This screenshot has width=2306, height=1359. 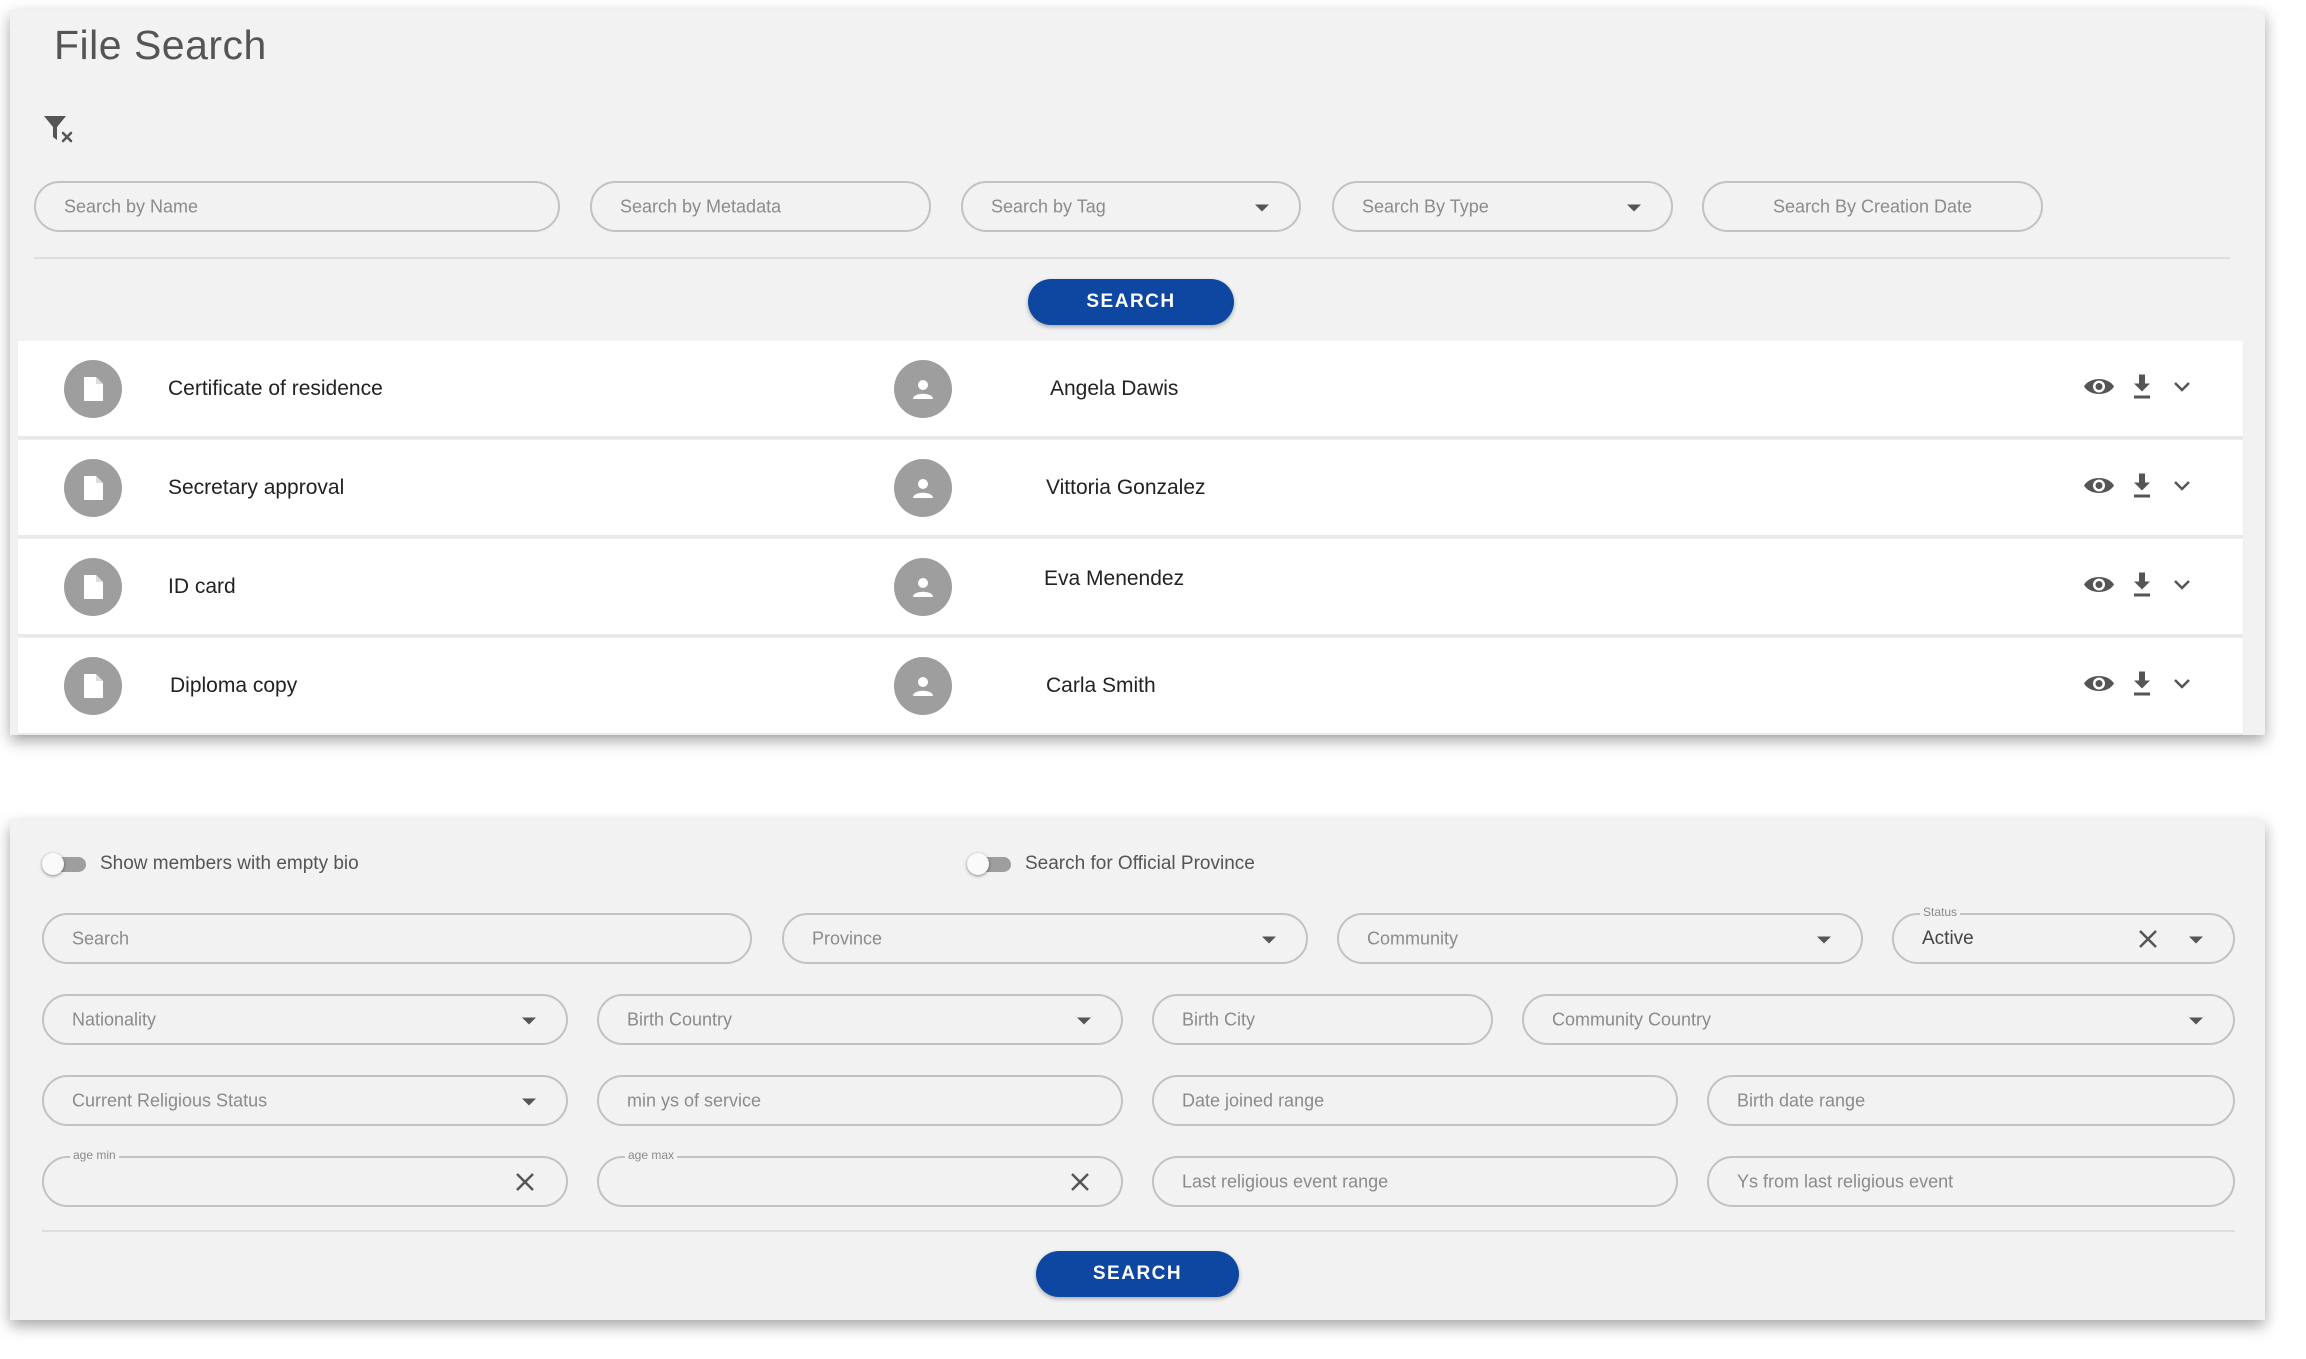 I want to click on tag-placeholder: Search by Tag, so click(x=1048, y=206).